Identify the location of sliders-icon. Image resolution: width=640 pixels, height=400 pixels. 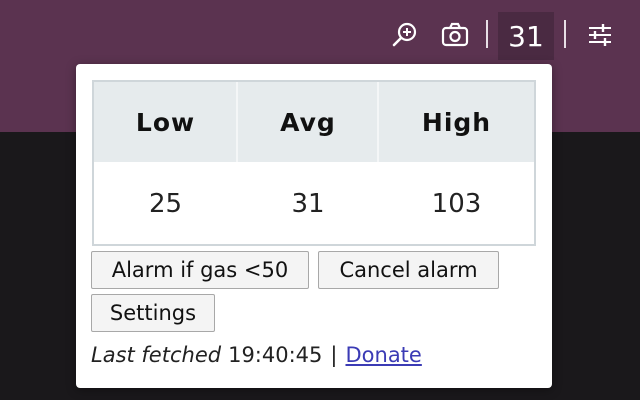
(600, 35).